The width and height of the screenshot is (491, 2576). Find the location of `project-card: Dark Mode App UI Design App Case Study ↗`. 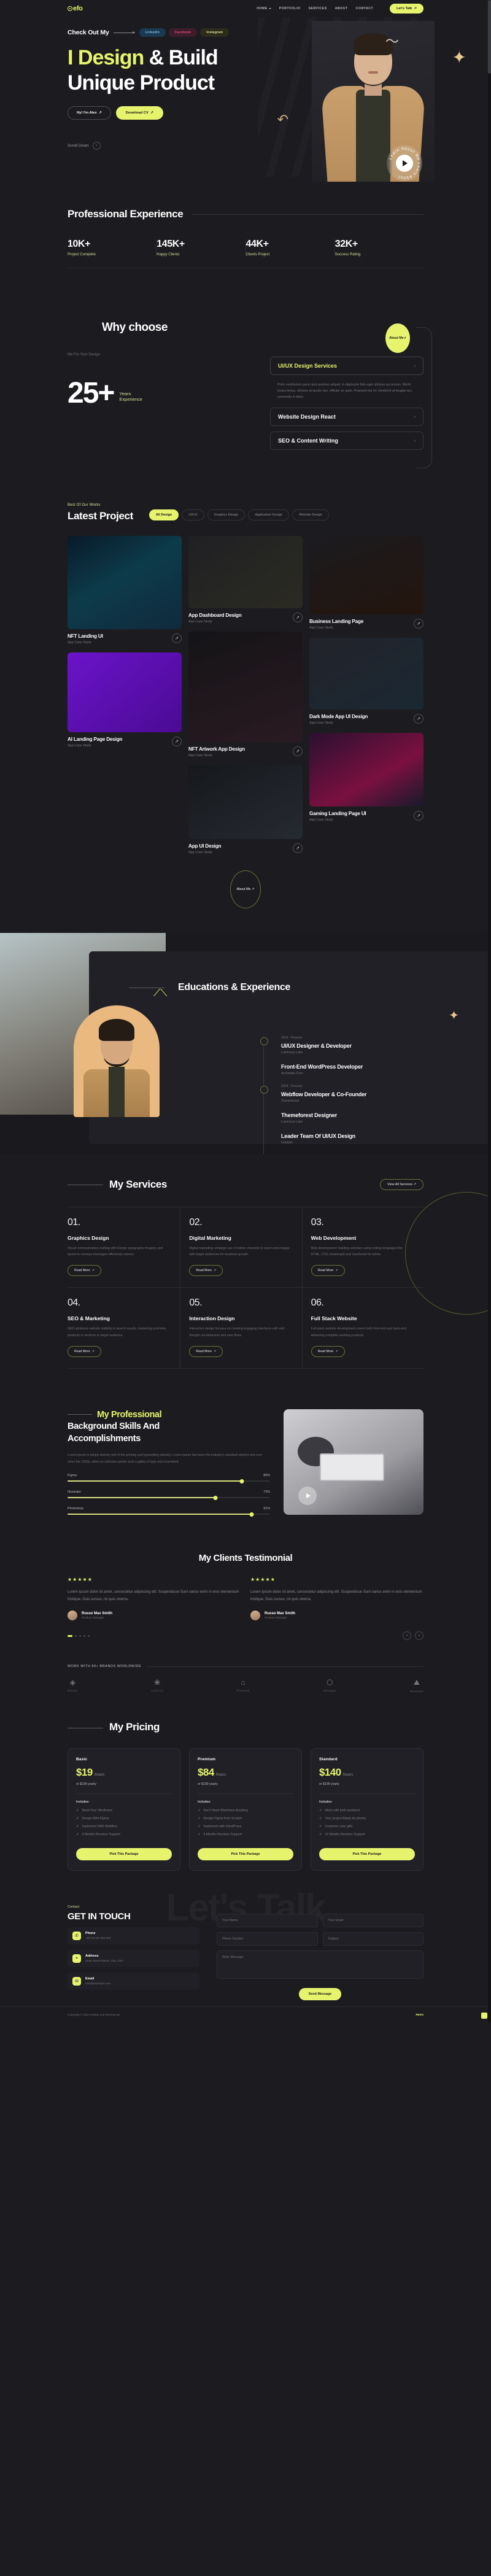

project-card: Dark Mode App UI Design App Case Study ↗ is located at coordinates (366, 681).